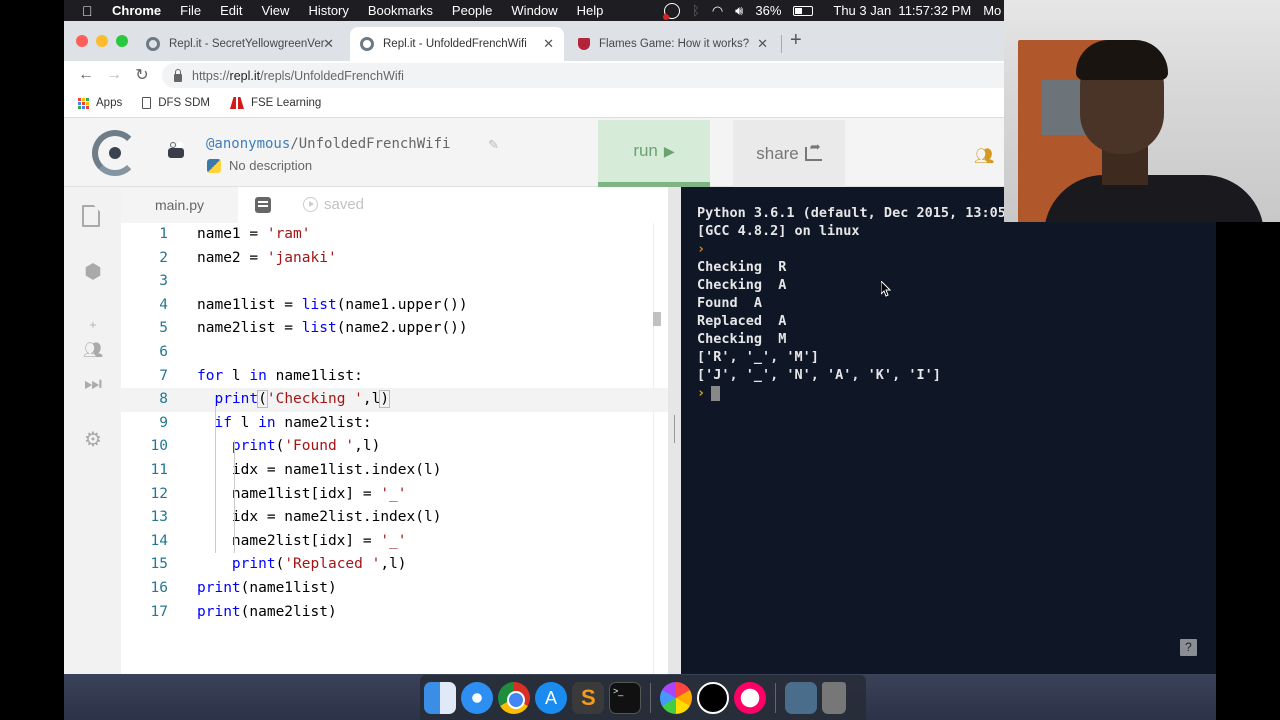 This screenshot has height=720, width=1280. I want to click on code-line: 15 print('Replaced ',l), so click(394, 565).